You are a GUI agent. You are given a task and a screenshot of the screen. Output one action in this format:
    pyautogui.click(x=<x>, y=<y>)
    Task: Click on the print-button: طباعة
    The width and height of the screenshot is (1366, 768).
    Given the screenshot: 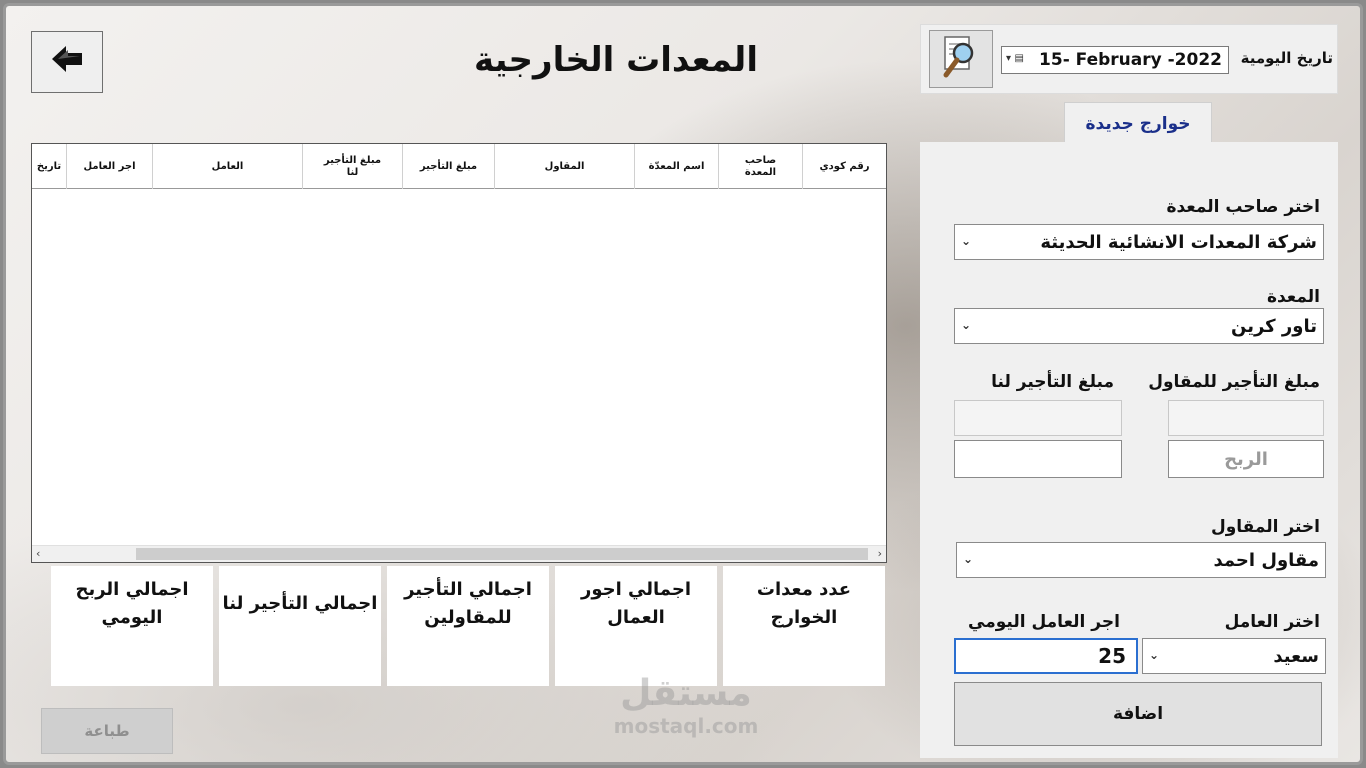 What is the action you would take?
    pyautogui.click(x=107, y=731)
    